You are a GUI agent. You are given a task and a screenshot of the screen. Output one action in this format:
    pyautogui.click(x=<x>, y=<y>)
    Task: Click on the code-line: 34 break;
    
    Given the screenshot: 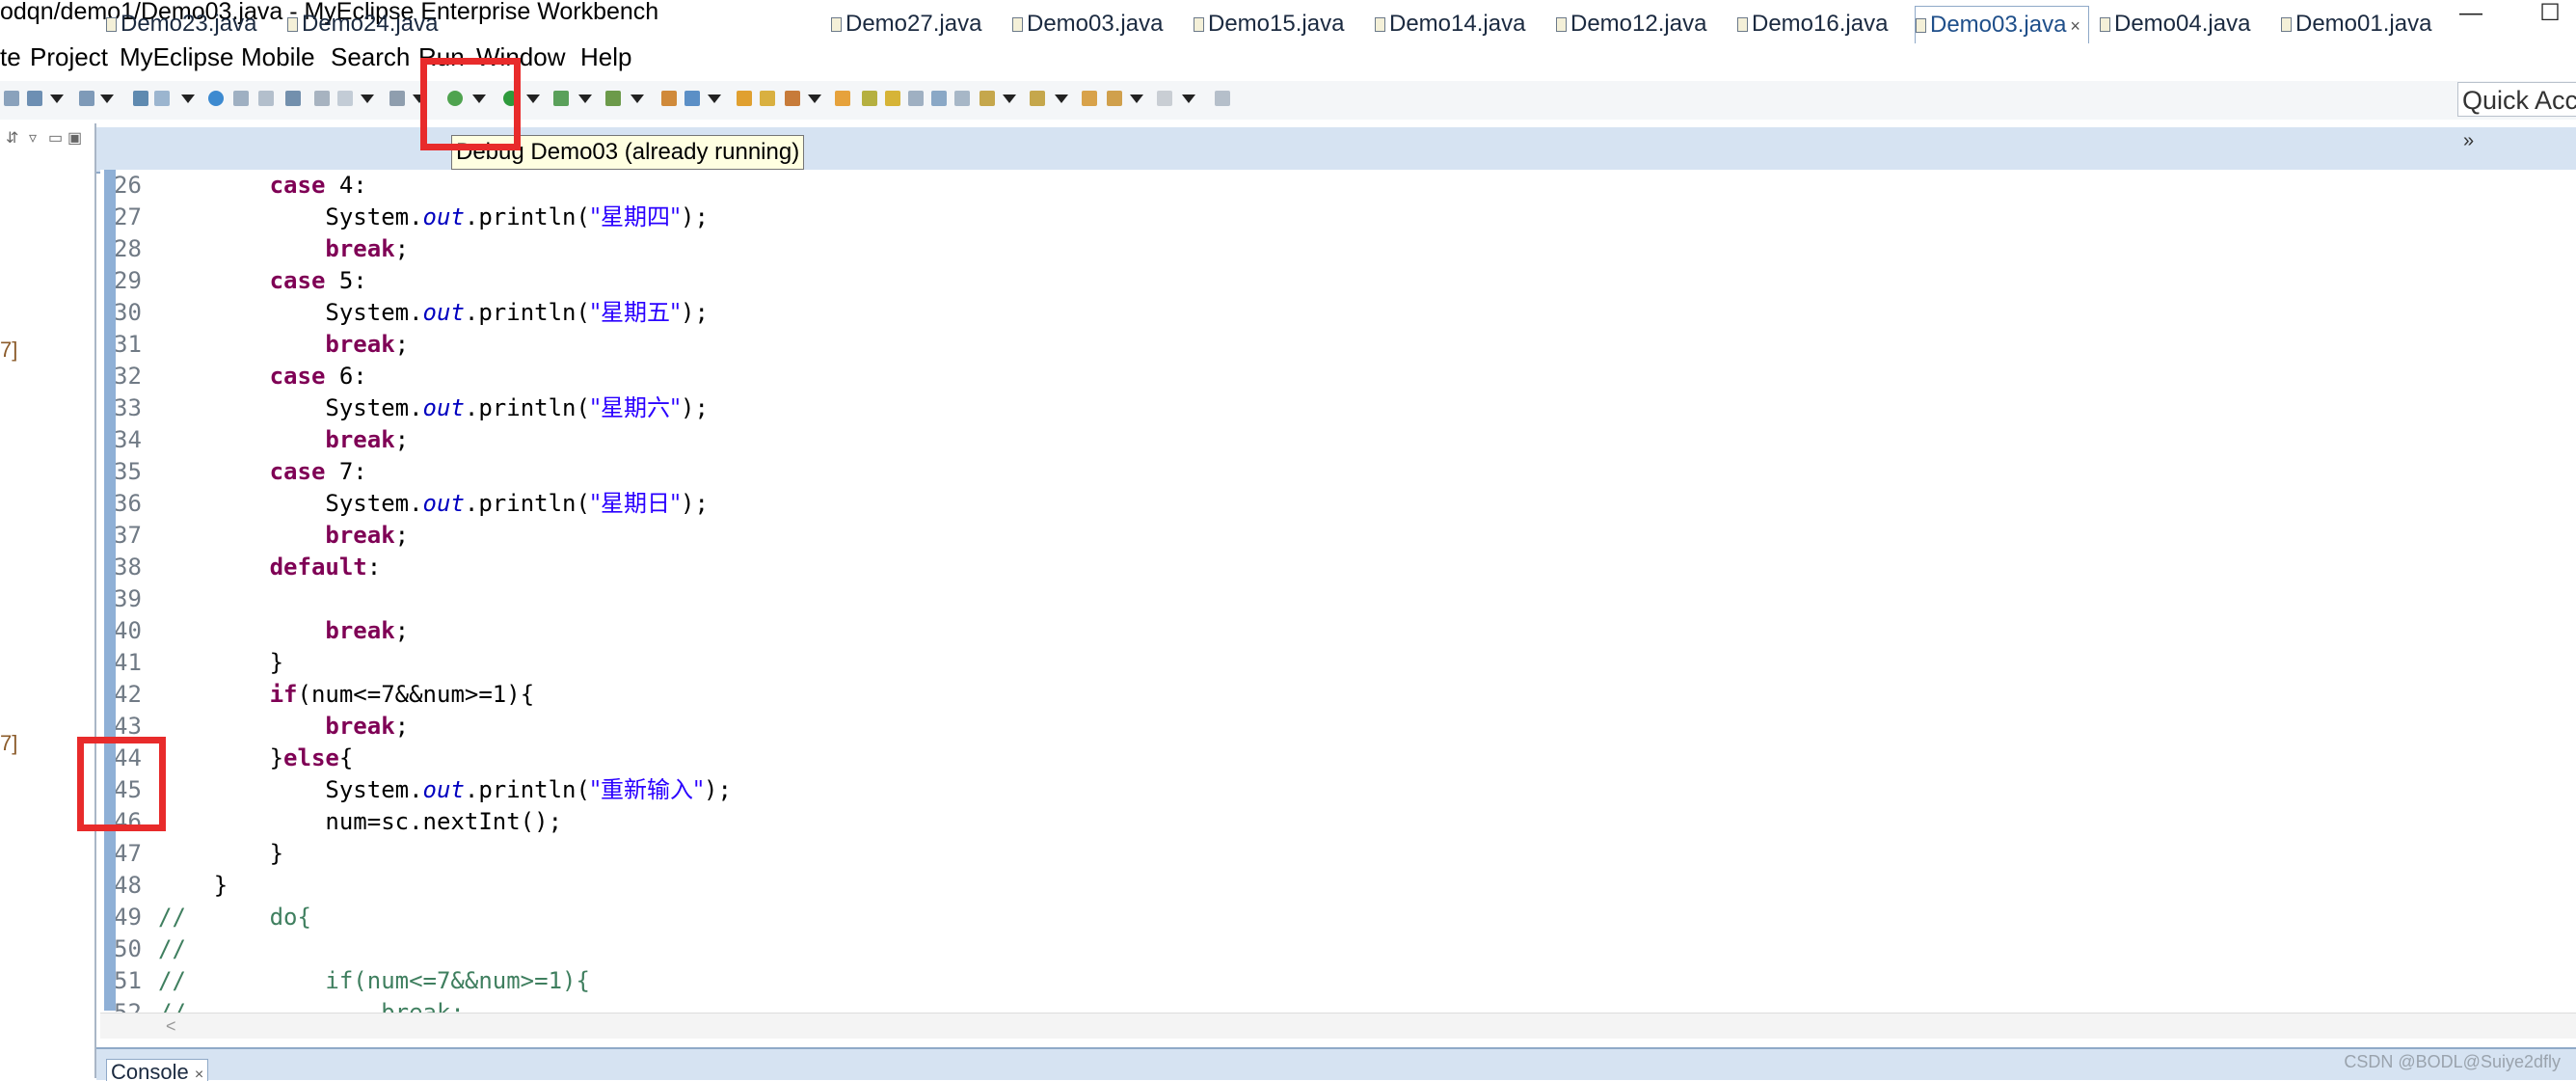 What is the action you would take?
    pyautogui.click(x=1338, y=440)
    